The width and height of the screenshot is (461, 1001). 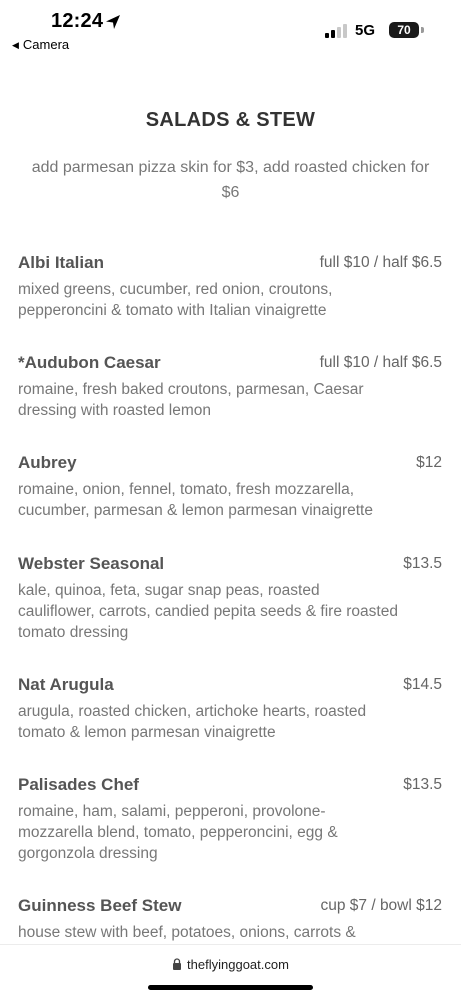 What do you see at coordinates (422, 30) in the screenshot?
I see `battery-tip` at bounding box center [422, 30].